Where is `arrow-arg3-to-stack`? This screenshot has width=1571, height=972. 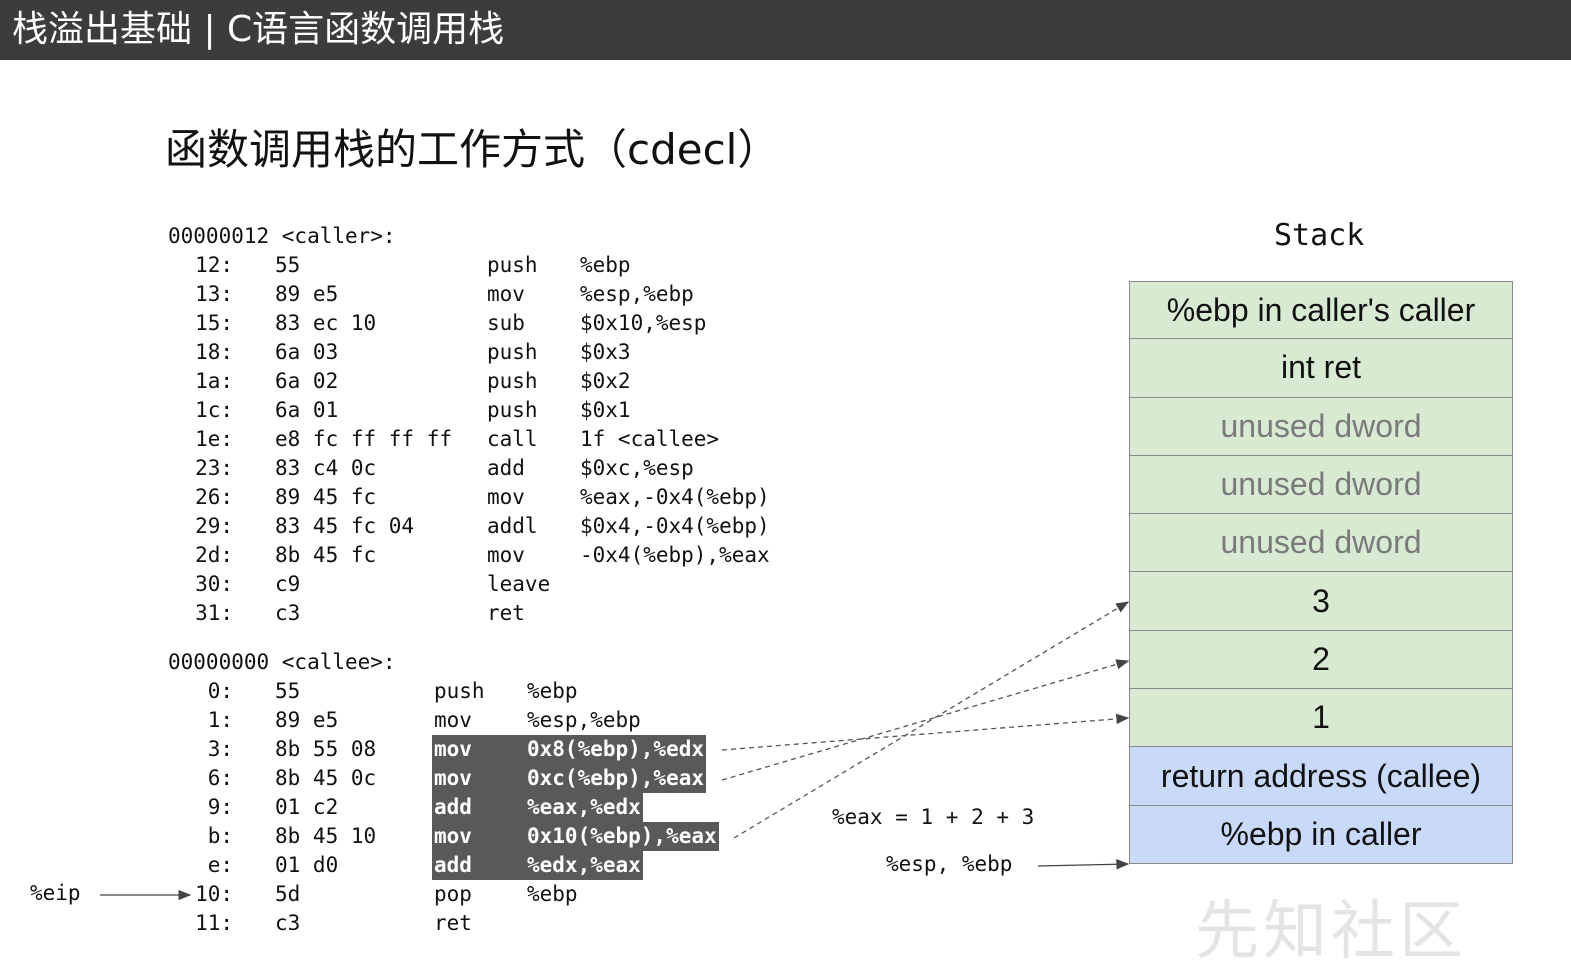 arrow-arg3-to-stack is located at coordinates (931, 720).